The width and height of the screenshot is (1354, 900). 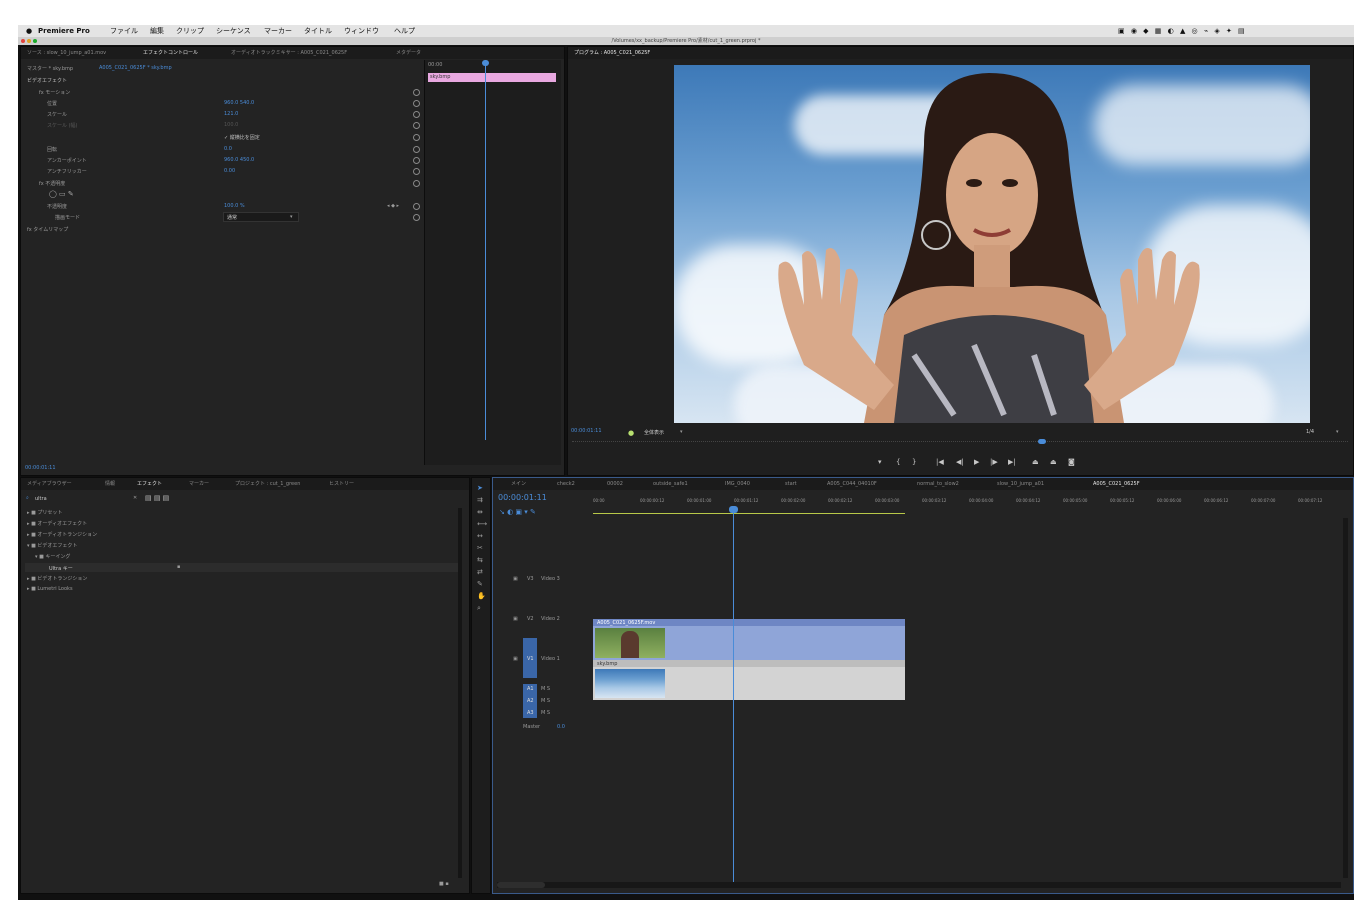 What do you see at coordinates (234, 206) in the screenshot?
I see `value-opacity: 100.0 %` at bounding box center [234, 206].